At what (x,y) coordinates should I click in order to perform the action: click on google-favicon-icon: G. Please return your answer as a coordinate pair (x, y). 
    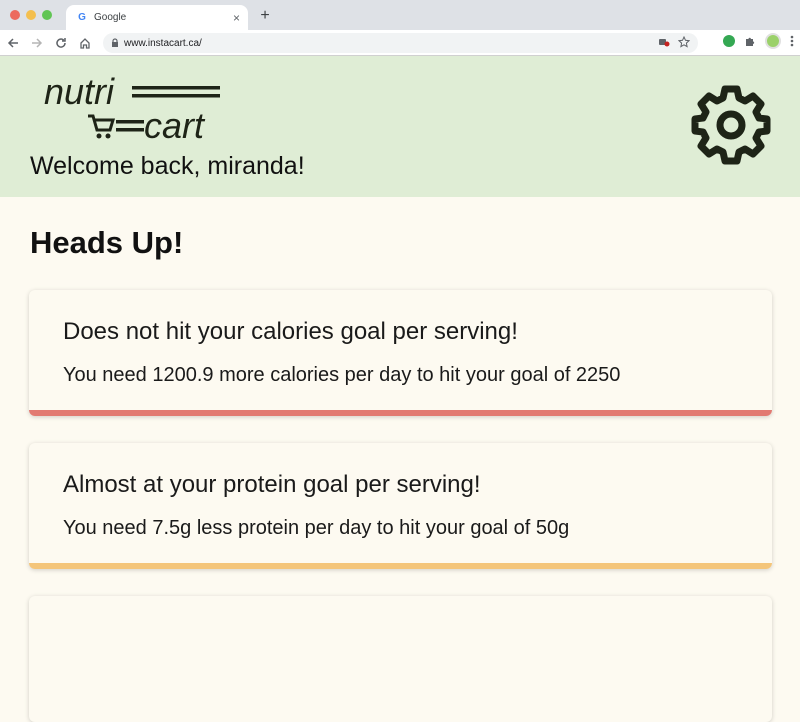
    Looking at the image, I should click on (82, 17).